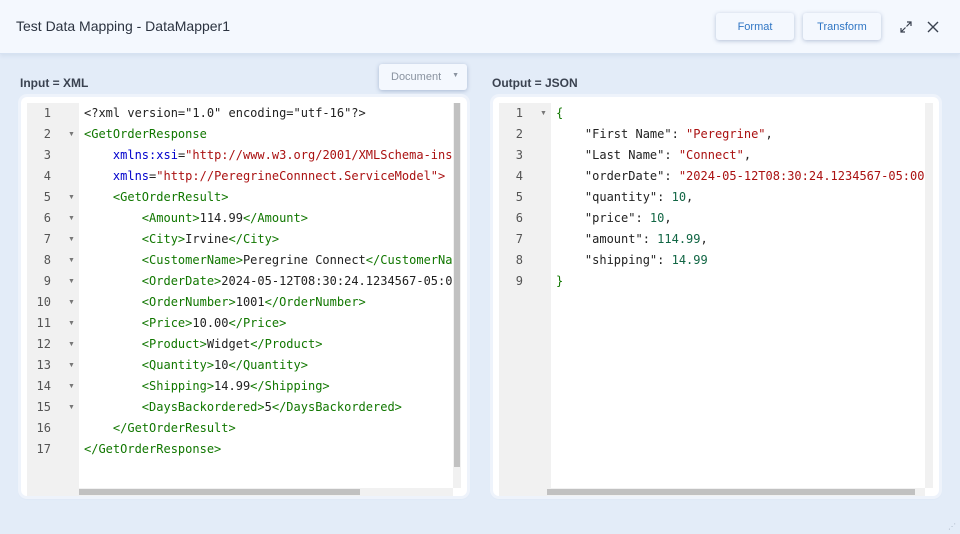  I want to click on code-token: "Peregrine", so click(726, 134).